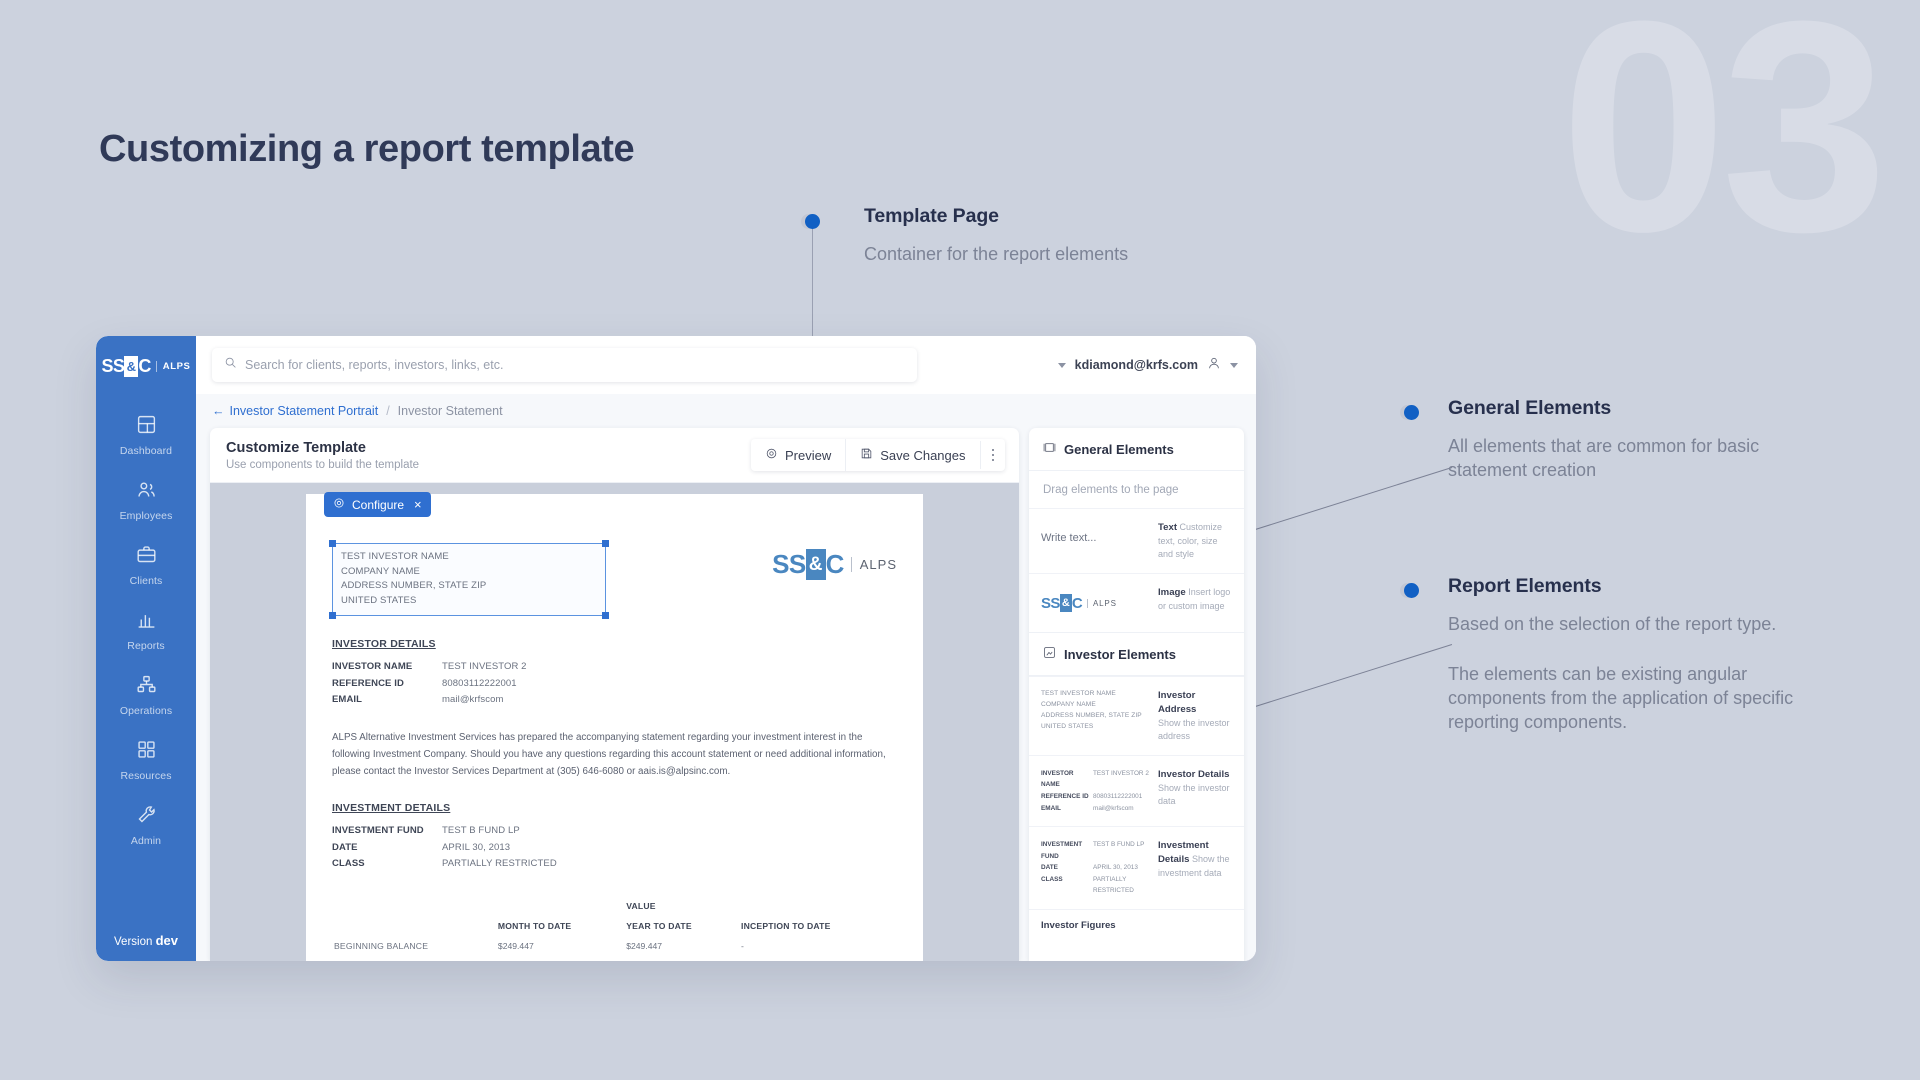 The image size is (1920, 1080). Describe the element at coordinates (1724, 147) in the screenshot. I see `slide-number-watermark: 03` at that location.